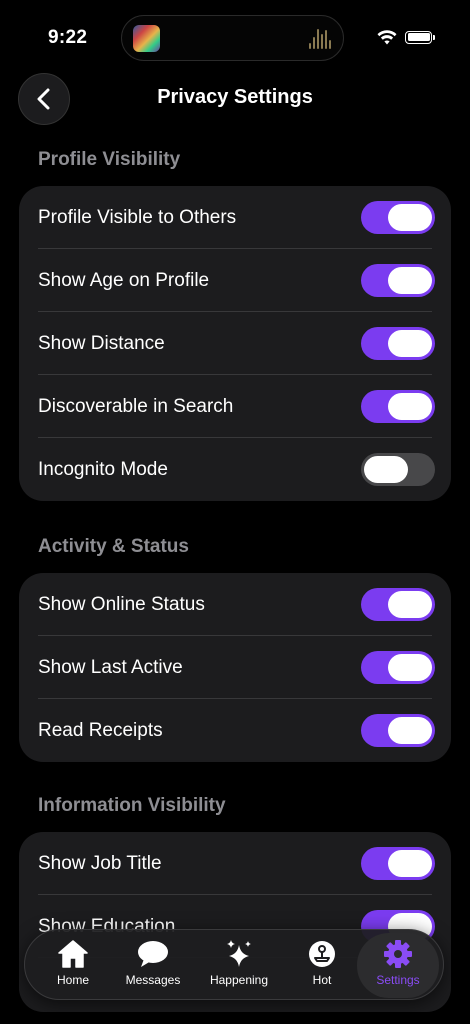 The width and height of the screenshot is (470, 1024). What do you see at coordinates (153, 980) in the screenshot?
I see `tab-label: Messages` at bounding box center [153, 980].